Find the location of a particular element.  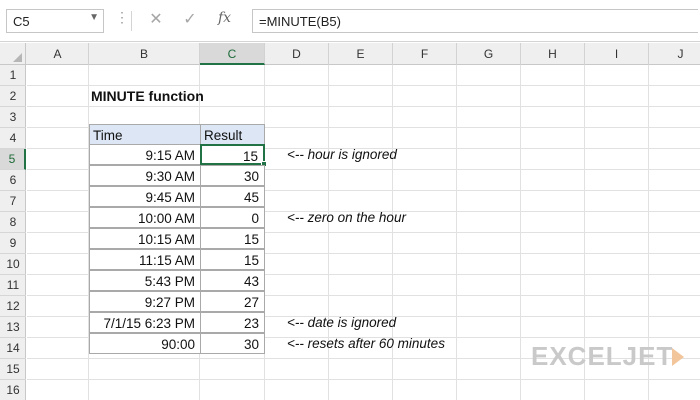

column-header-e: E is located at coordinates (361, 54).